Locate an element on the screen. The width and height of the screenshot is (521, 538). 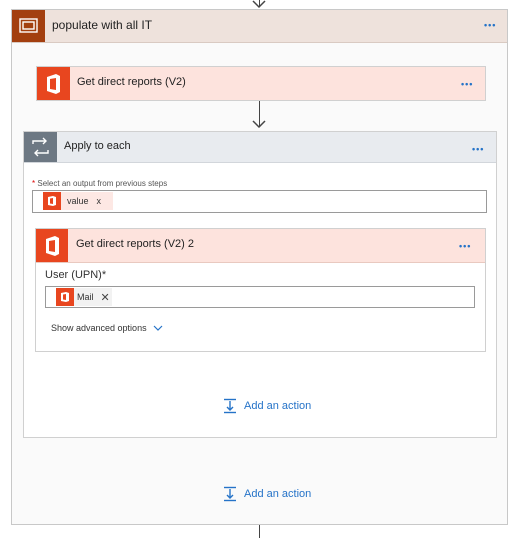
select-output-input: value x is located at coordinates (259, 201).